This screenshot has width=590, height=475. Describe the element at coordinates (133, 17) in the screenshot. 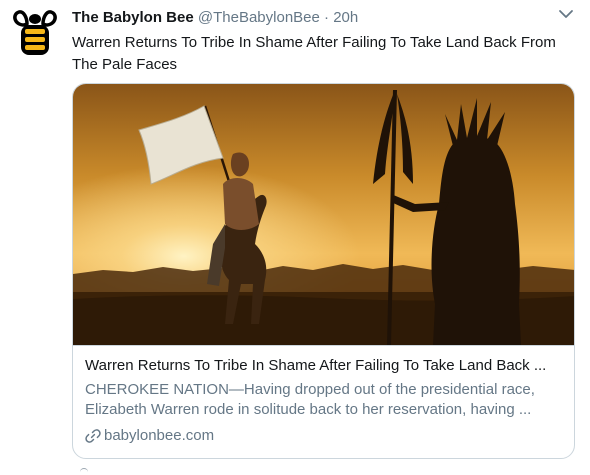

I see `display-name: The Babylon Bee` at that location.